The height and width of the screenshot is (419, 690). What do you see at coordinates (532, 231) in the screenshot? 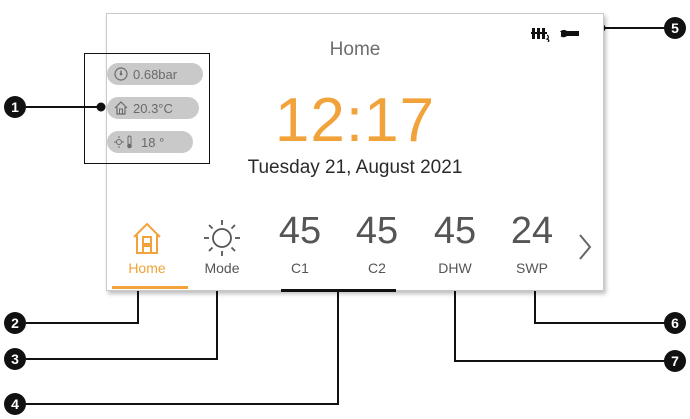
I see `tile-swp-value: 24` at bounding box center [532, 231].